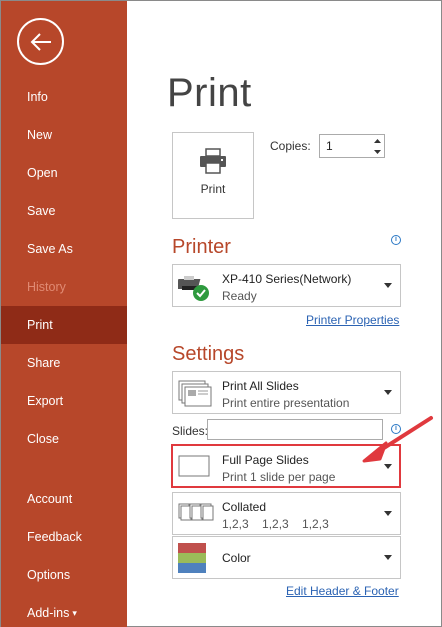 The width and height of the screenshot is (442, 627). Describe the element at coordinates (48, 613) in the screenshot. I see `sidebar-item-label: Add-ins` at that location.